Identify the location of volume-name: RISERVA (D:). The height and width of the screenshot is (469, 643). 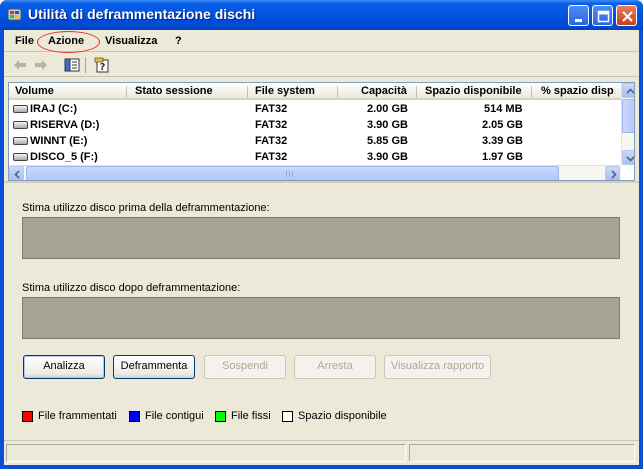
(65, 125).